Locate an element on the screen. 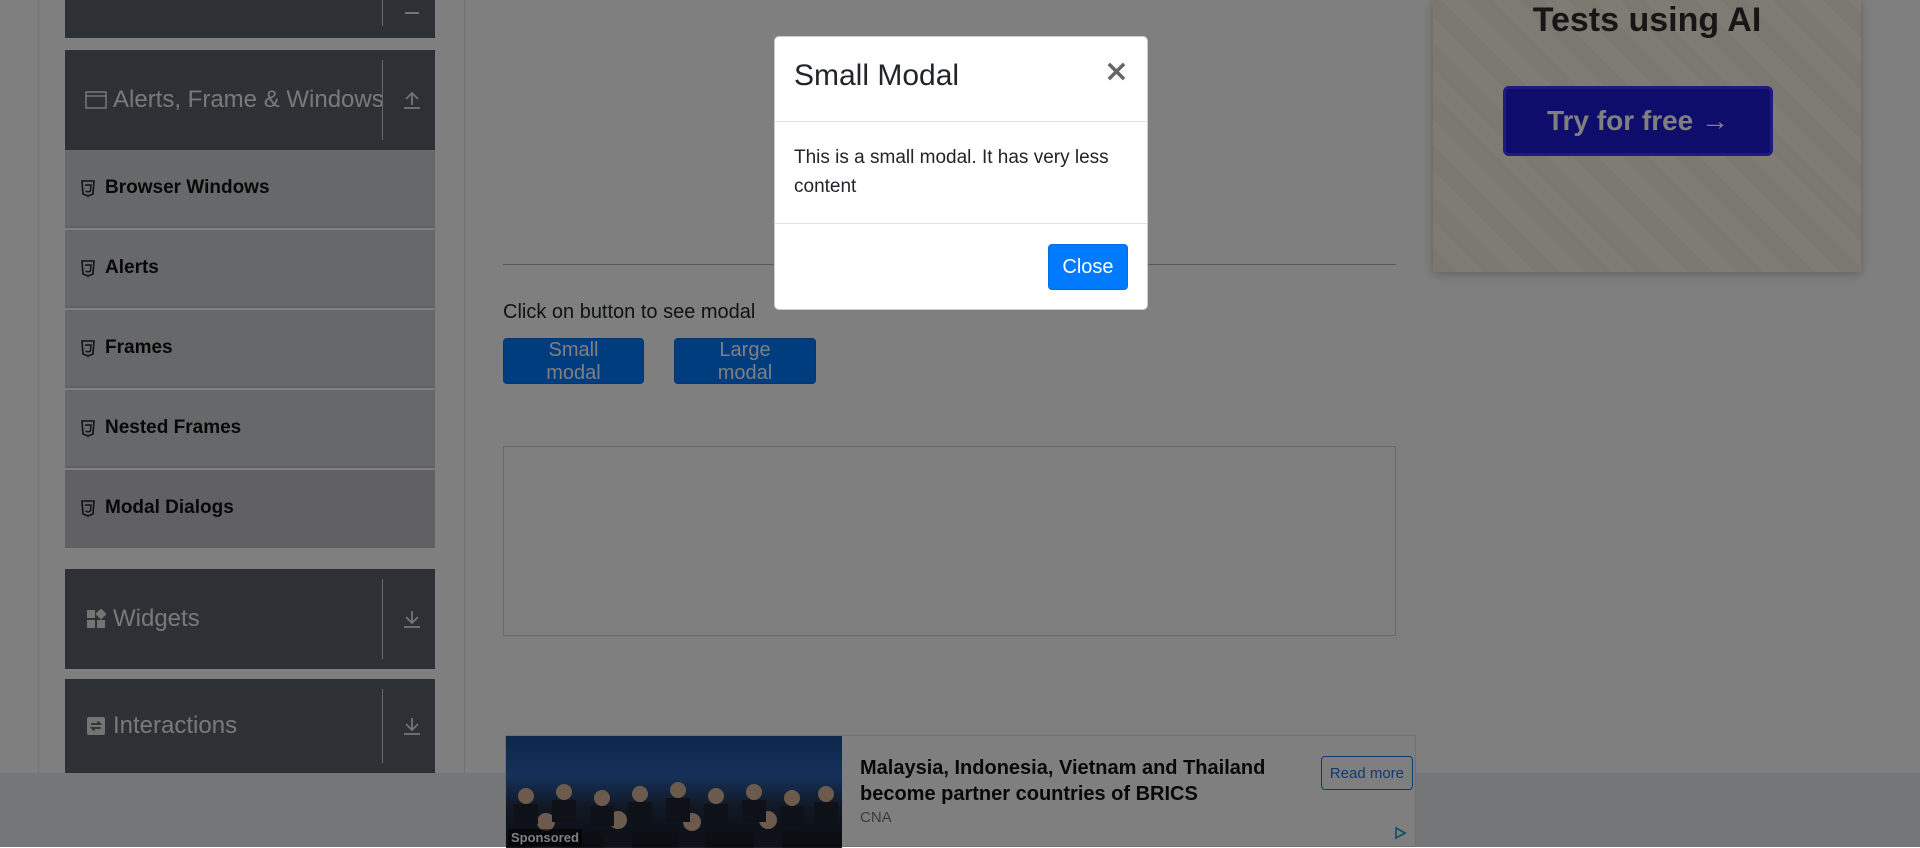 The width and height of the screenshot is (1920, 848). modal-footer: Close is located at coordinates (961, 267).